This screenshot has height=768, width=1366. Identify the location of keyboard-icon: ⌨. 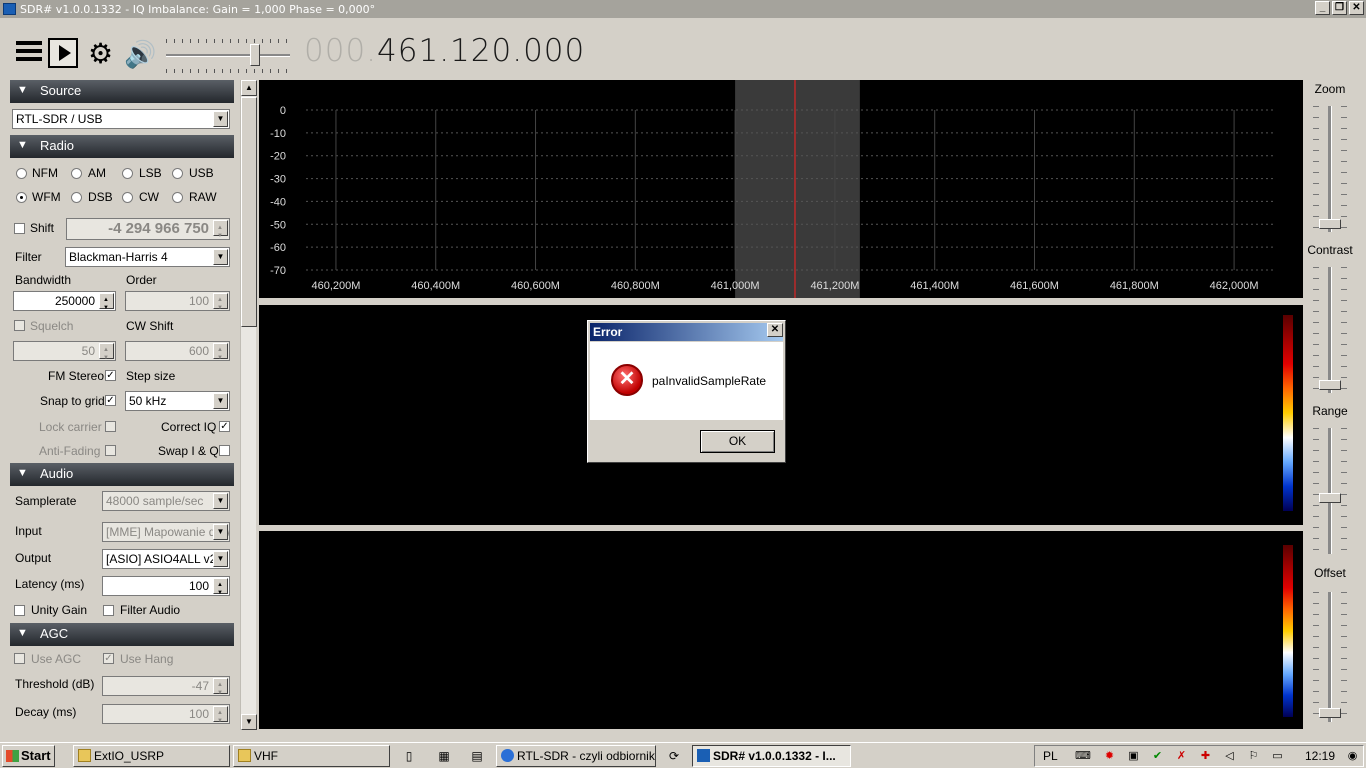
(1083, 756).